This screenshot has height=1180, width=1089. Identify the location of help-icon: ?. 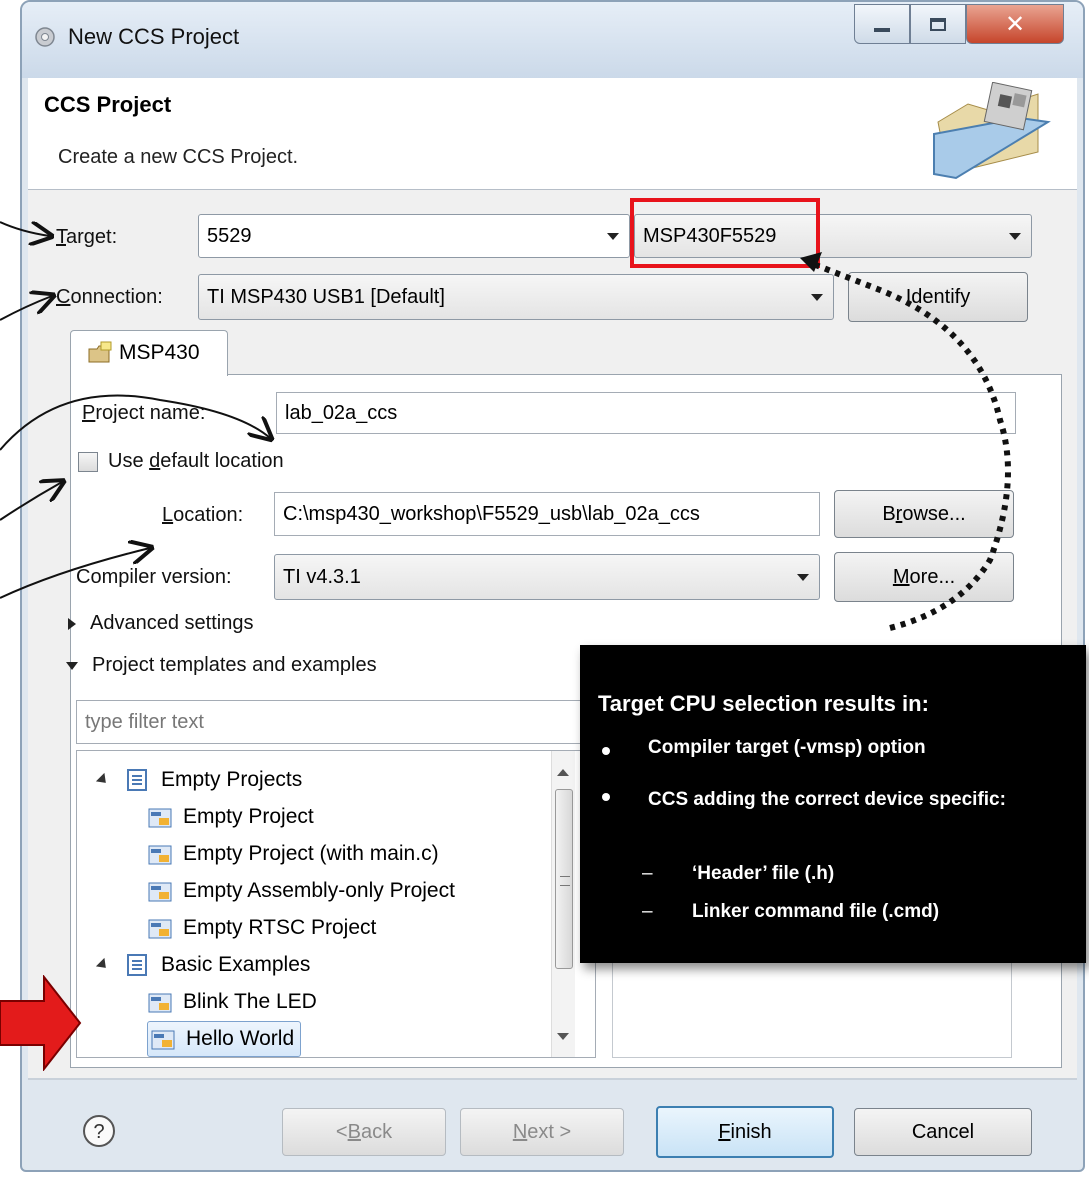
(99, 1131).